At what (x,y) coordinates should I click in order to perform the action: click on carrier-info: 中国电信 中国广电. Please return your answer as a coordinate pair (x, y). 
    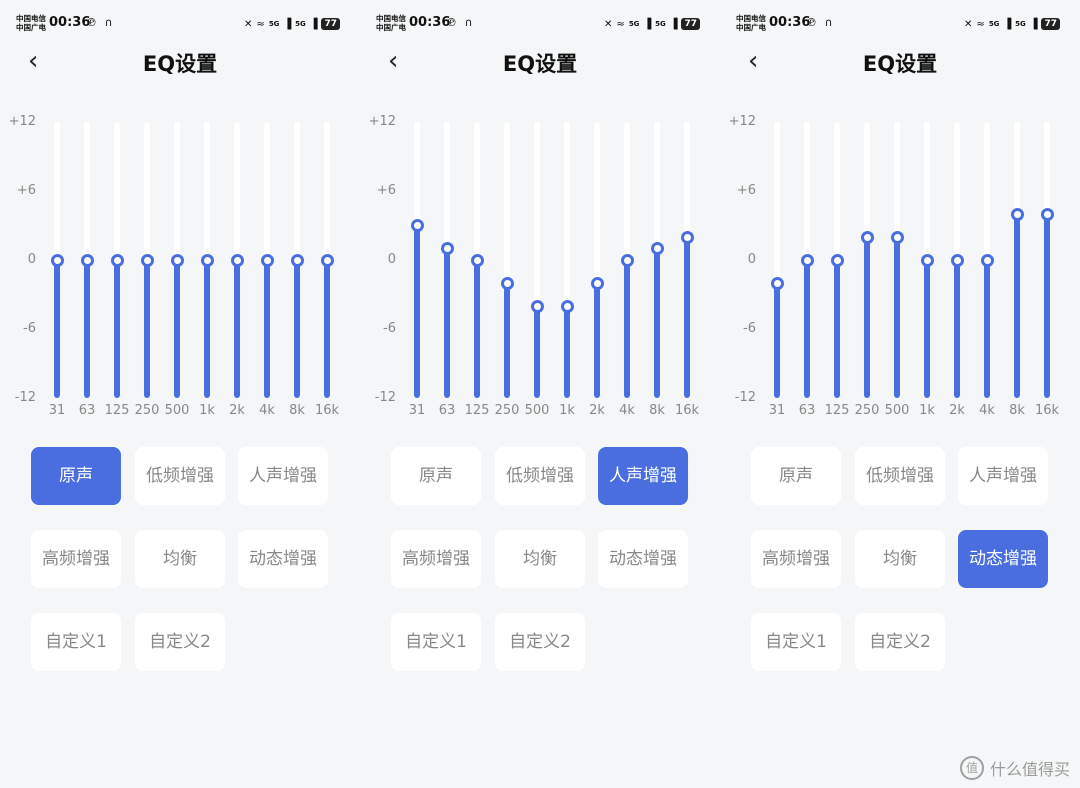
    Looking at the image, I should click on (391, 23).